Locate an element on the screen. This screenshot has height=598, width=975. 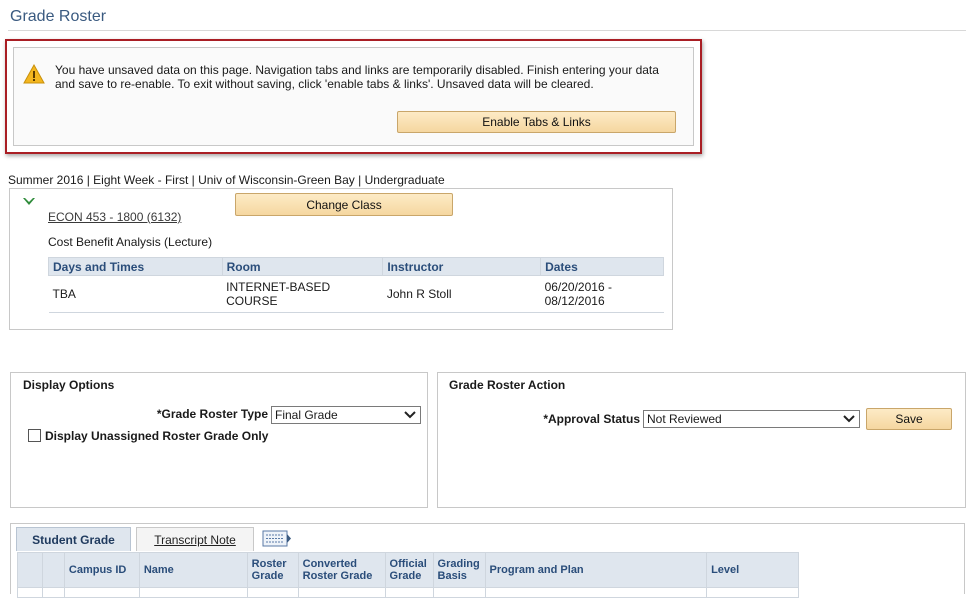
grid-header-roster-grade: Roster Grade is located at coordinates (272, 570).